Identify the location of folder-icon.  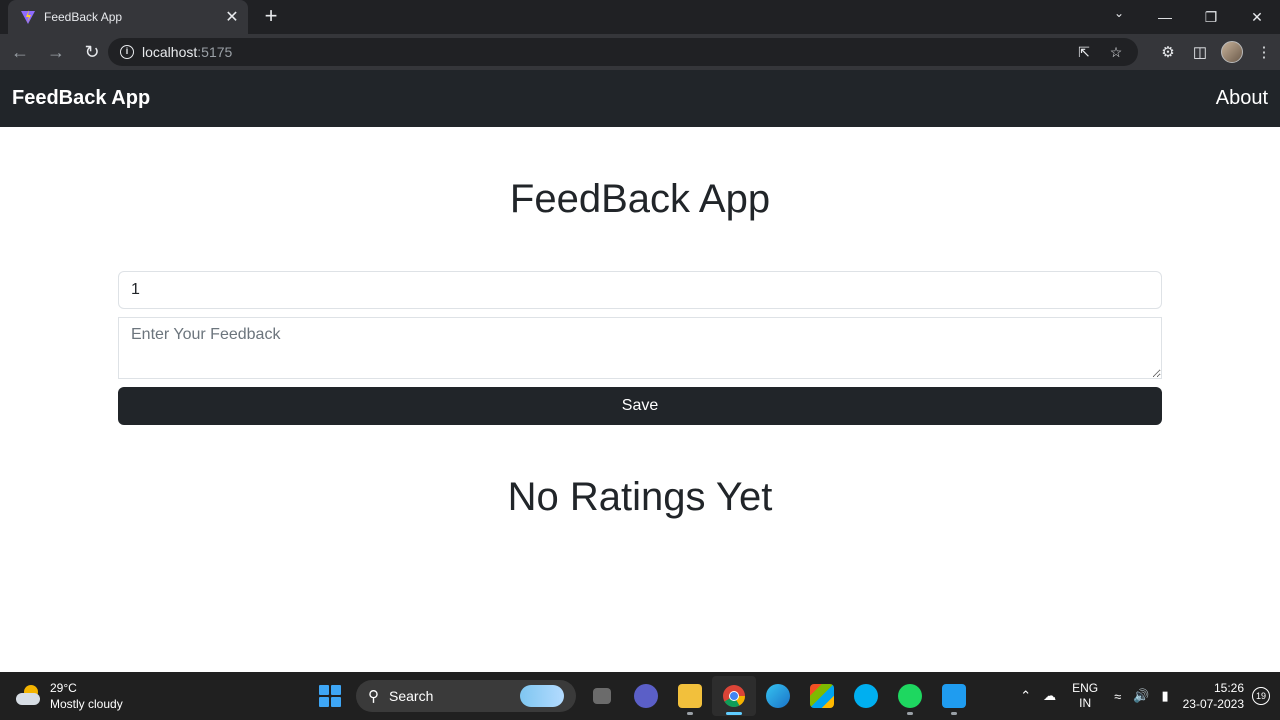
(690, 696).